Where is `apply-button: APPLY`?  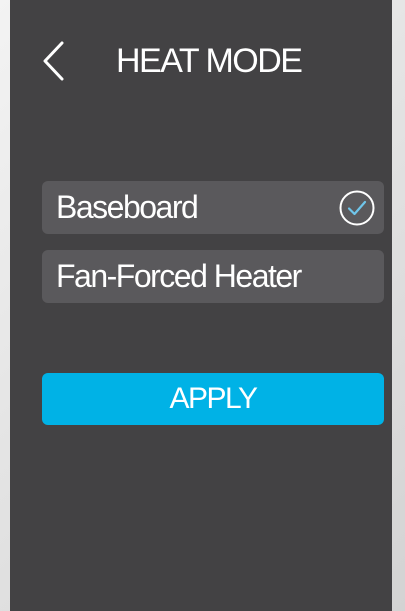
apply-button: APPLY is located at coordinates (213, 399).